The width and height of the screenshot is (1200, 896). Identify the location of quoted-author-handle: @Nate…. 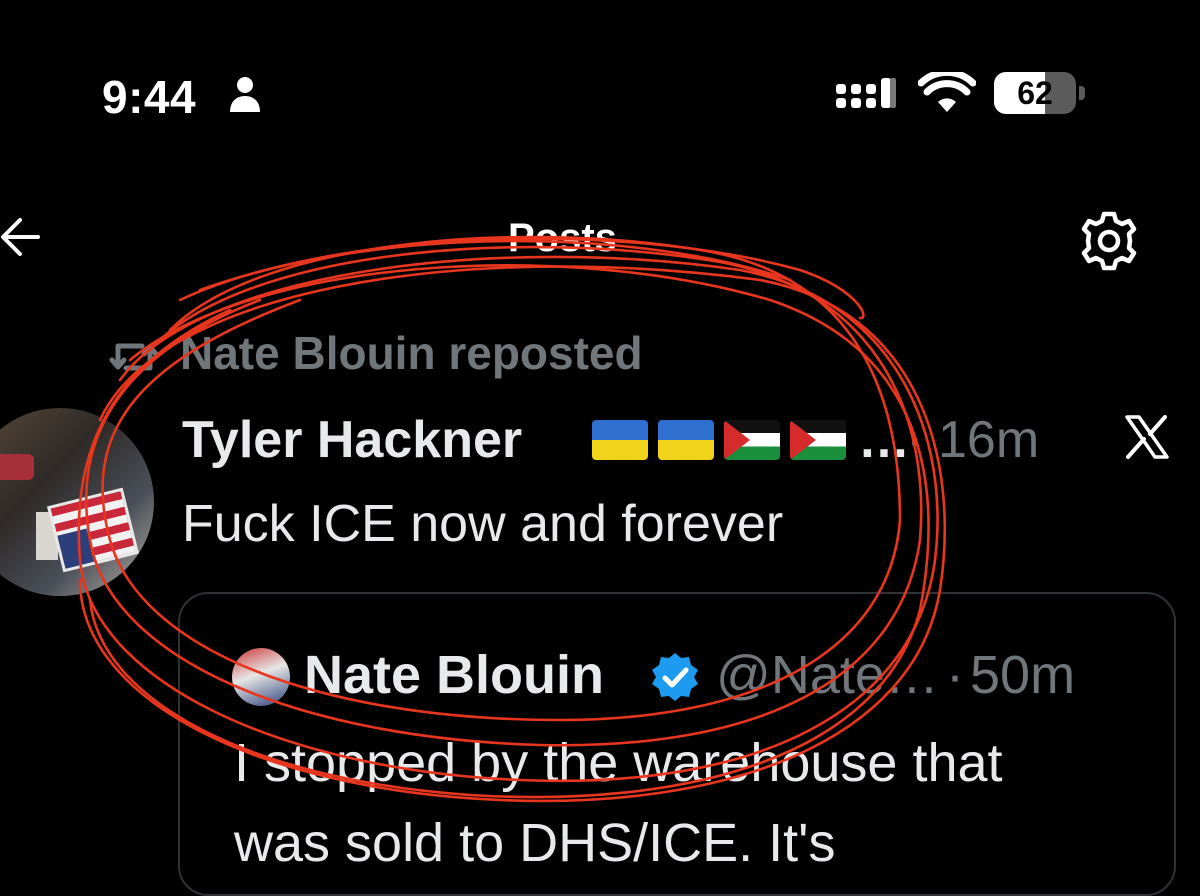
(827, 675).